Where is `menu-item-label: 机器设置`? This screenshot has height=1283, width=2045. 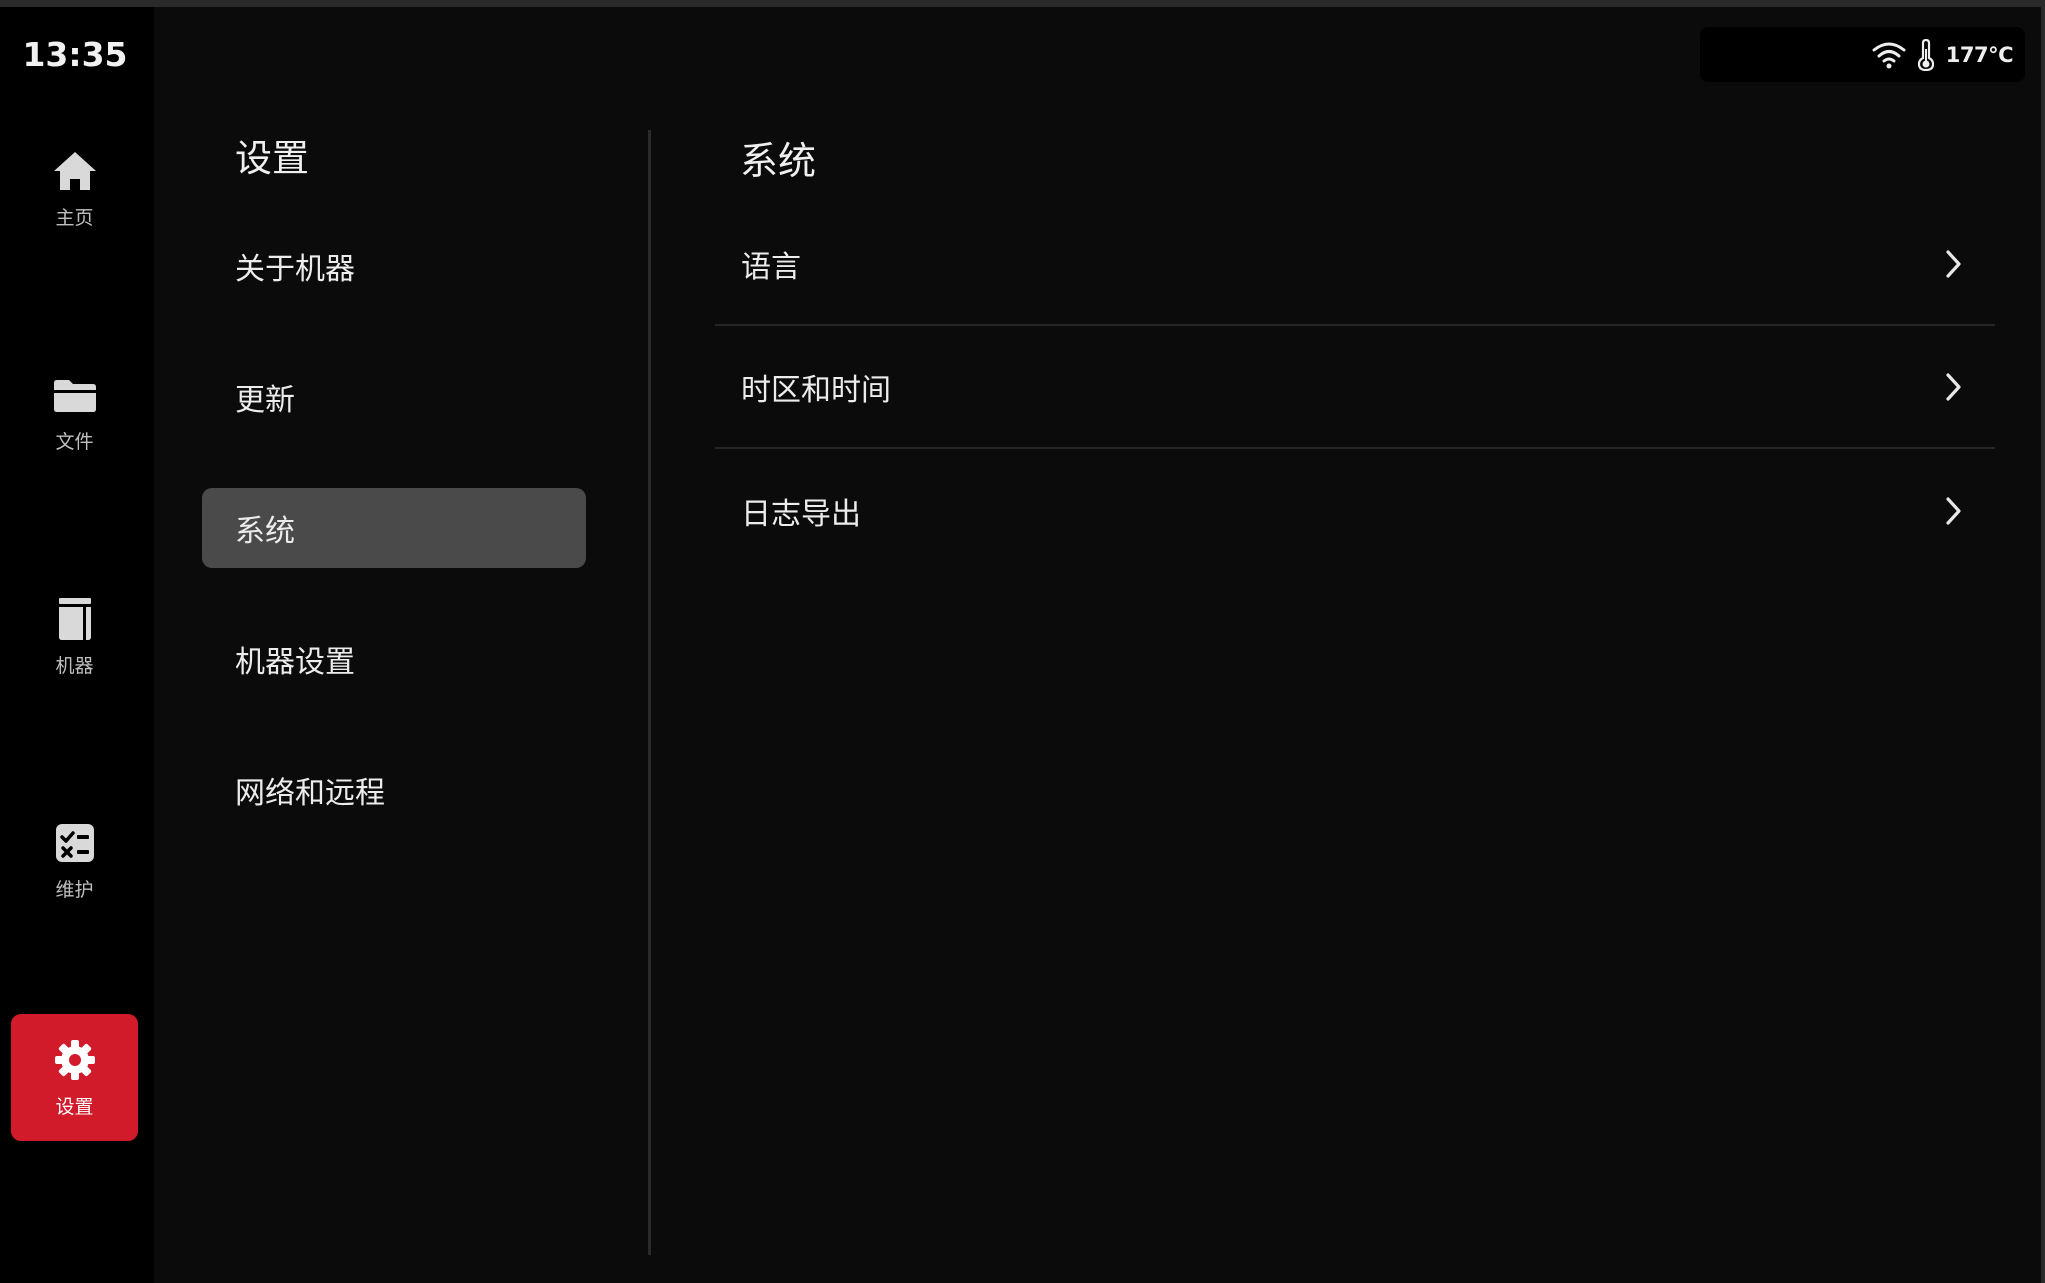 menu-item-label: 机器设置 is located at coordinates (295, 662).